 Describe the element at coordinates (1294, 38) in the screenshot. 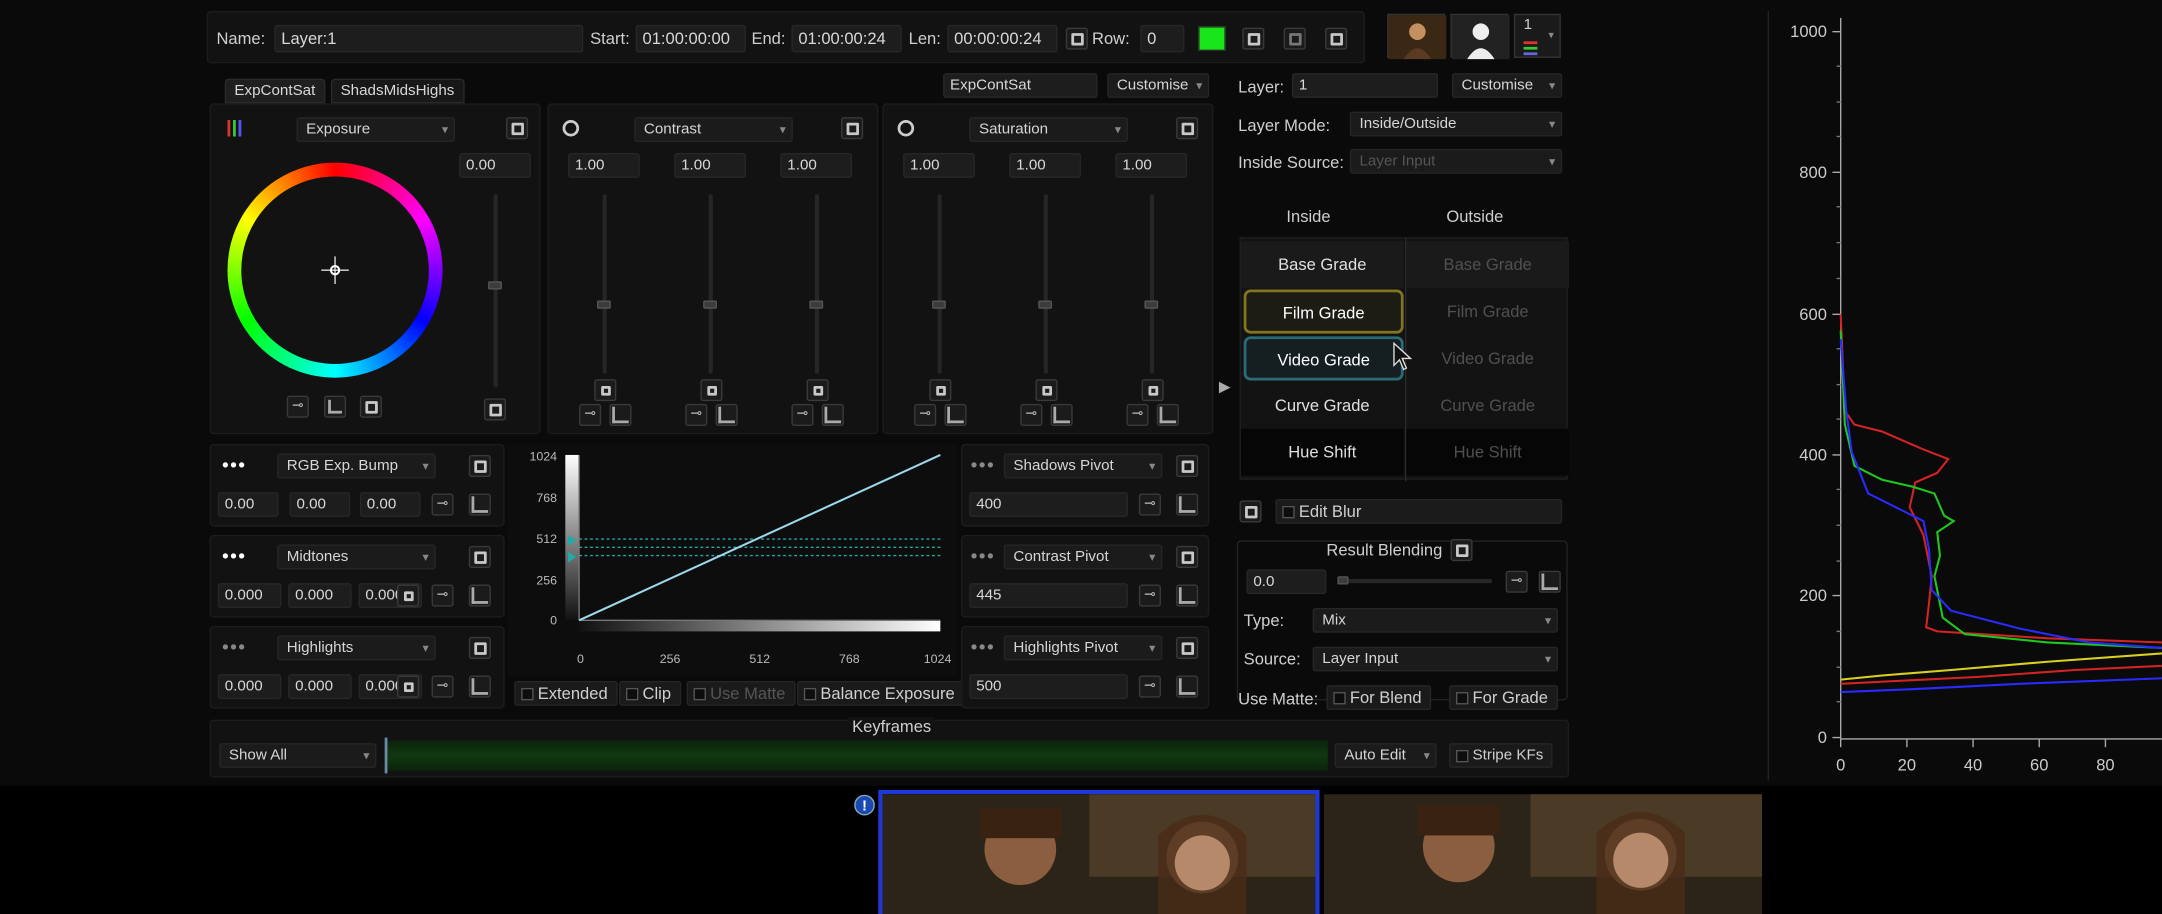

I see `paste-icon` at that location.